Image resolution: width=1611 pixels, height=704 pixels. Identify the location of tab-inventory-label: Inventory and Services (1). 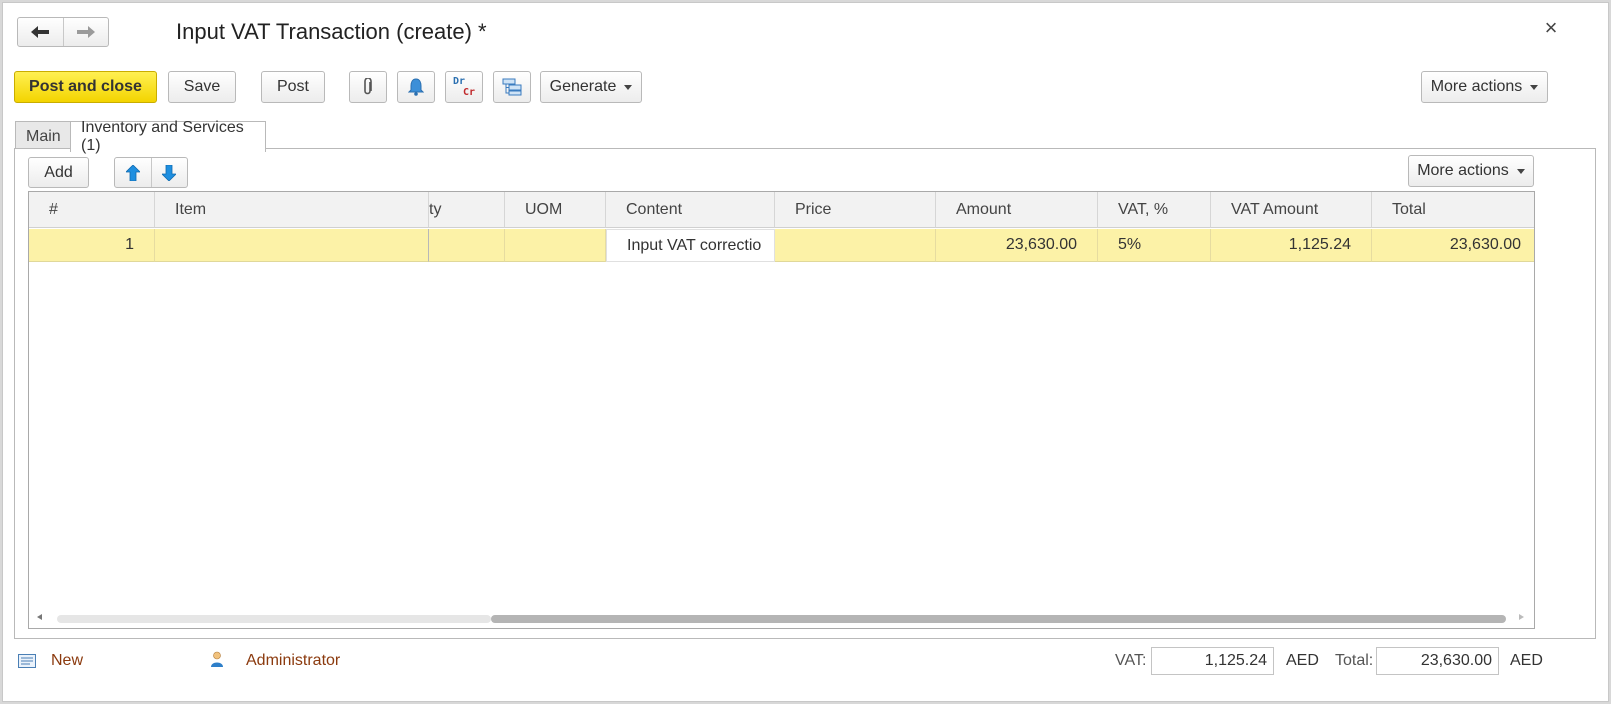
(162, 136).